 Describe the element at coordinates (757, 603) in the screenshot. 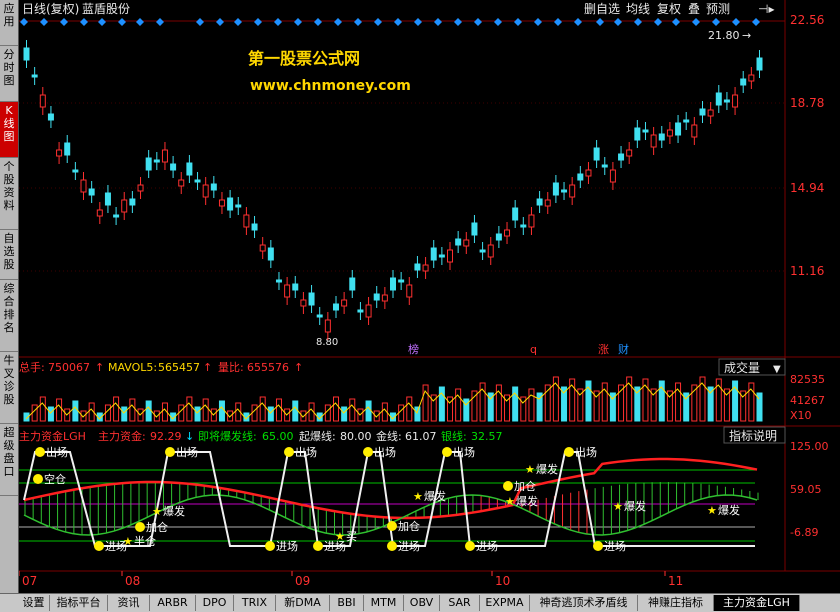

I see `tab-main-fund-lgh: 主力资金LGH` at that location.